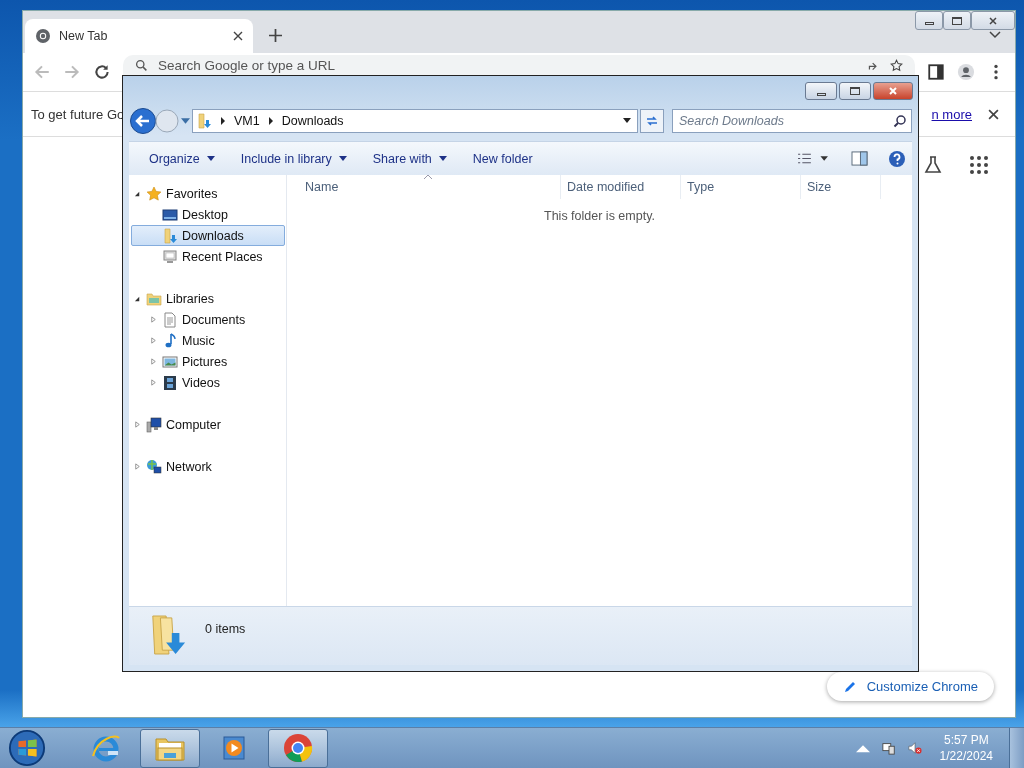  Describe the element at coordinates (208, 298) in the screenshot. I see `nav-tree-item: Libraries` at that location.